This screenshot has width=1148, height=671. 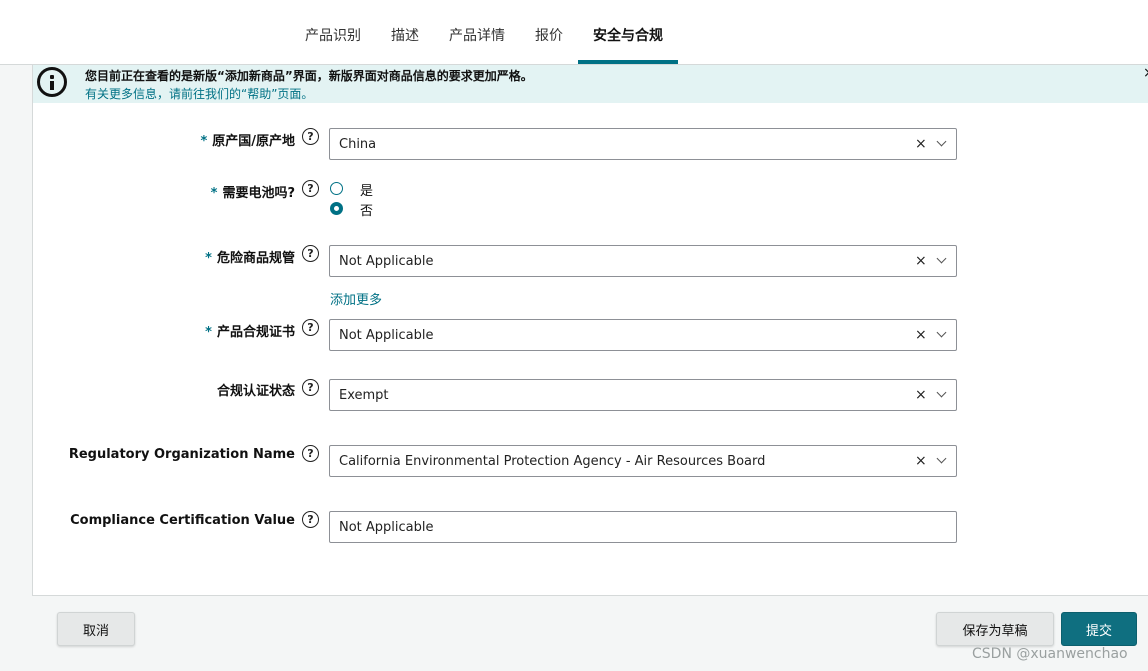 I want to click on banner-message: 您目前正在查看的是新版“添加新商品”界面，新版界面对商品信息的要求更加严格。, so click(x=309, y=76).